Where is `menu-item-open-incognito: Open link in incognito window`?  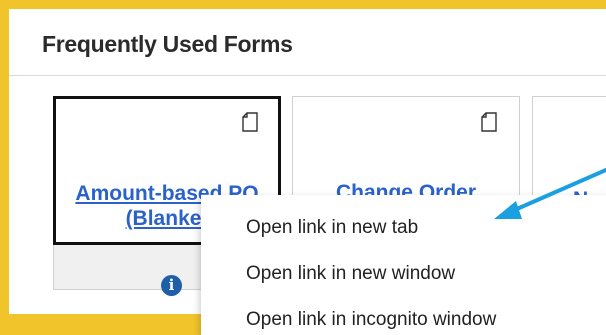
menu-item-open-incognito: Open link in incognito window is located at coordinates (371, 320).